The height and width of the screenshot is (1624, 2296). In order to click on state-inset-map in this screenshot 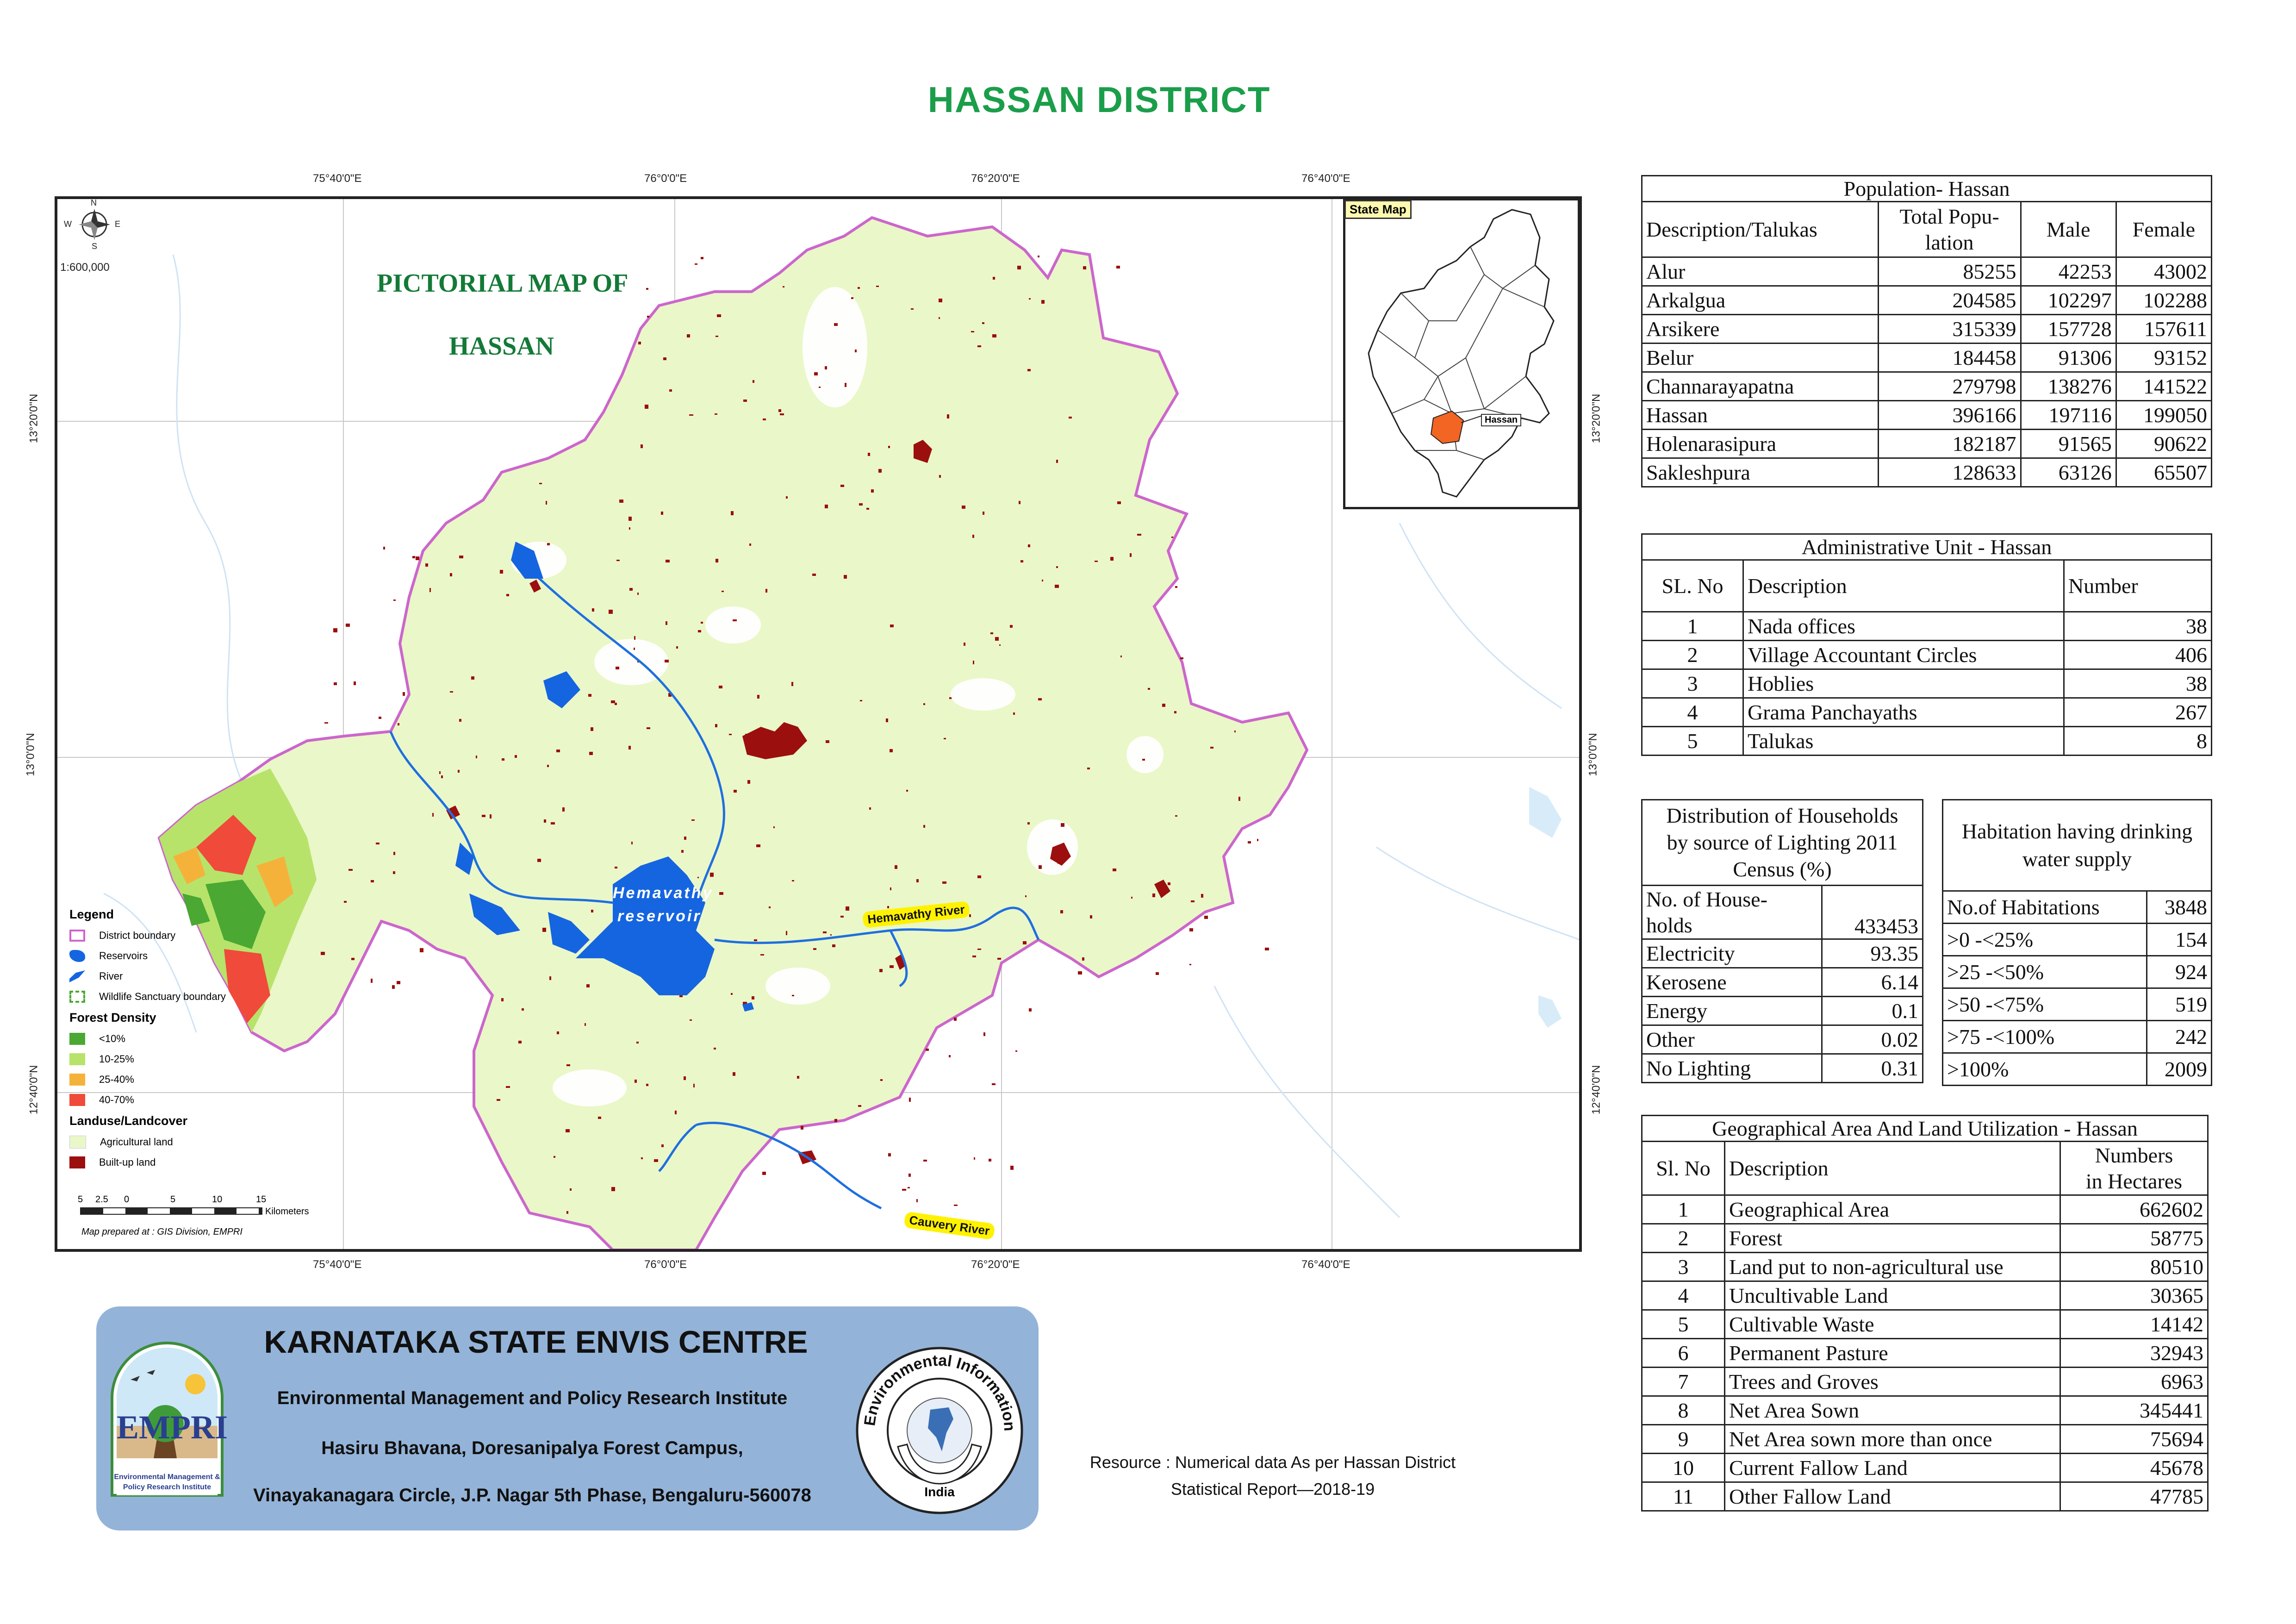, I will do `click(1461, 353)`.